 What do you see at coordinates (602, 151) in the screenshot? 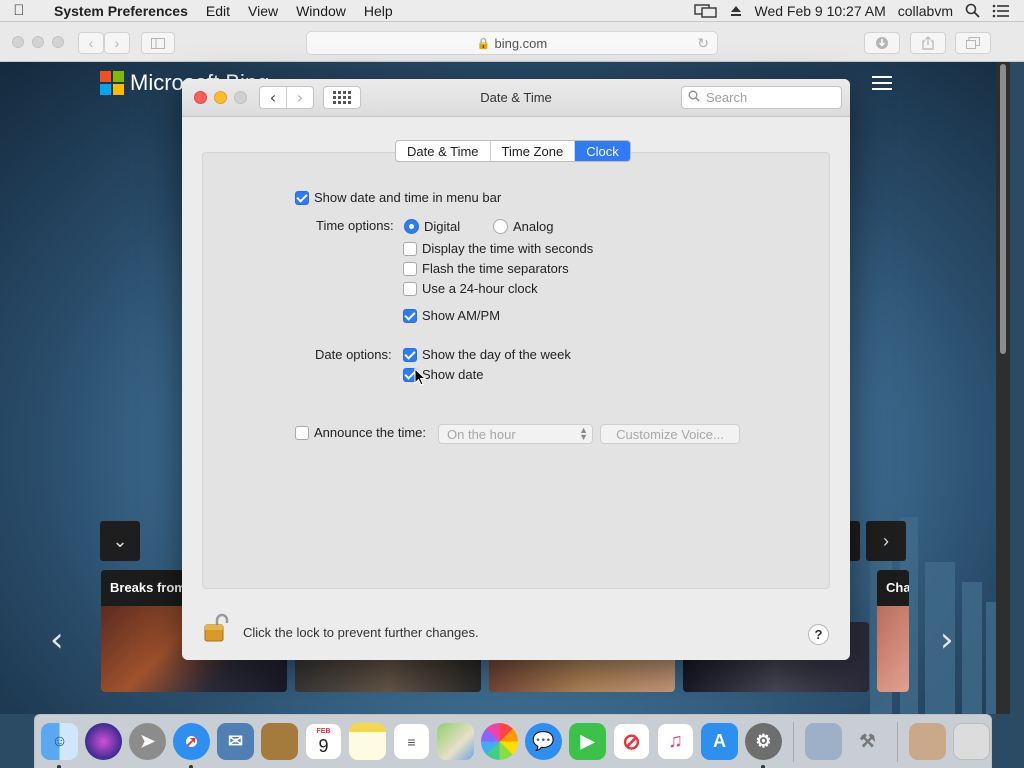
I see `tab-clock: Clock` at bounding box center [602, 151].